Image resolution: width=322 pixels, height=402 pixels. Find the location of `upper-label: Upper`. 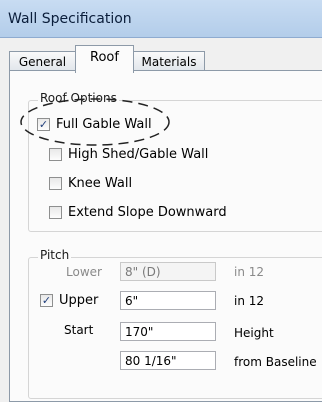

upper-label: Upper is located at coordinates (79, 300).